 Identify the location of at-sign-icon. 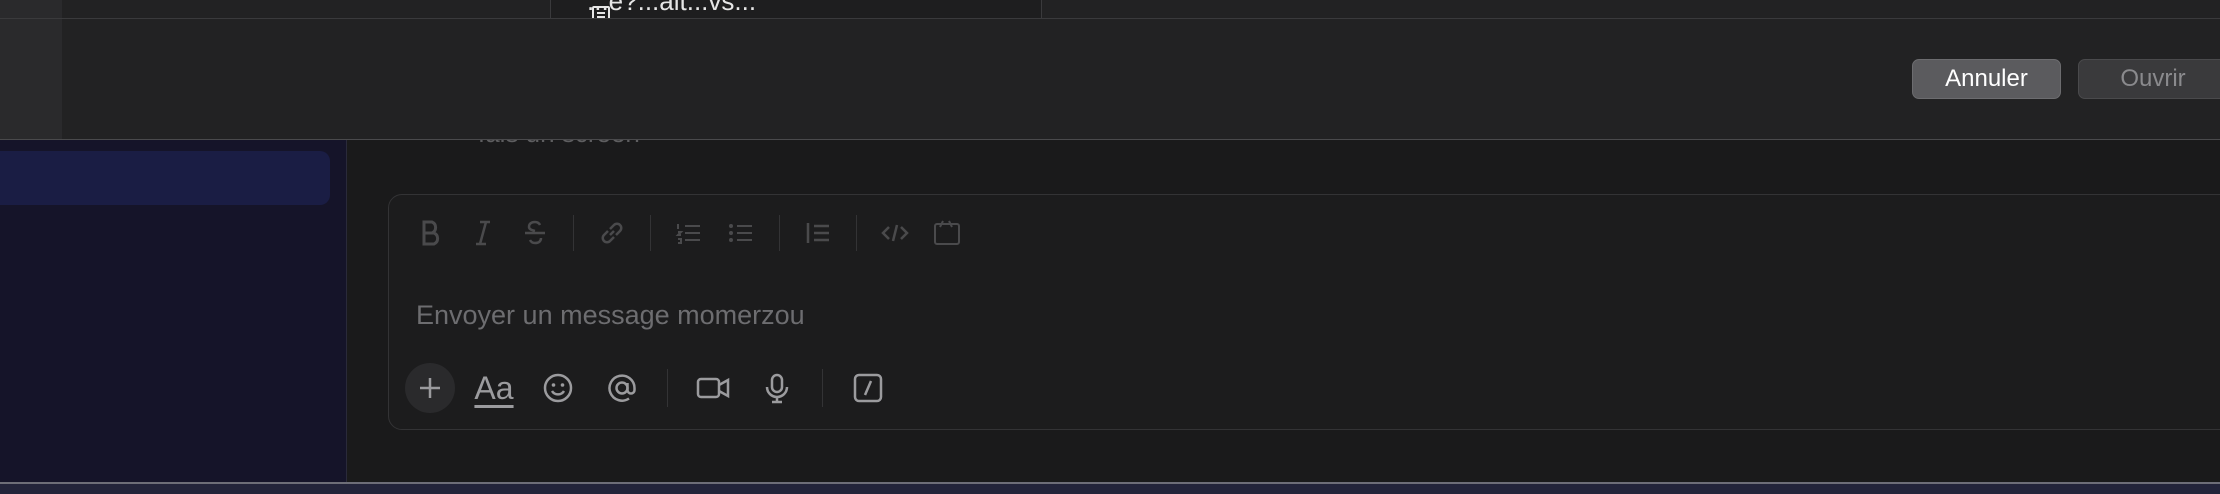
(622, 388).